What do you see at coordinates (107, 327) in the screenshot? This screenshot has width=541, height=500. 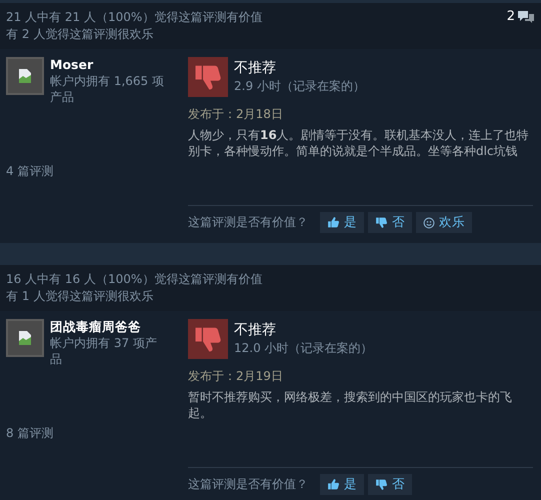 I see `author-name: 团战毒瘤周爸爸` at bounding box center [107, 327].